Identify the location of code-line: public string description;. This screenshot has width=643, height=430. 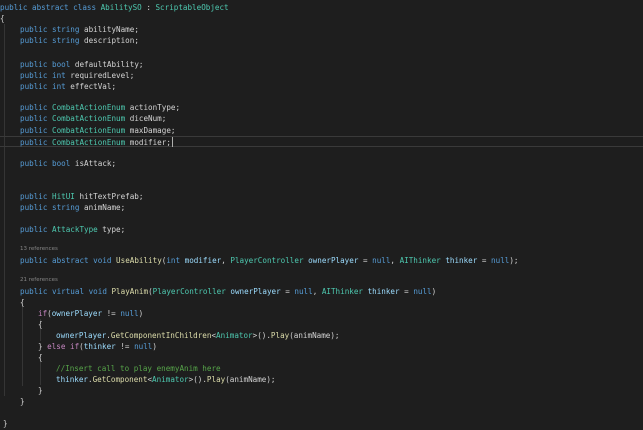
(321, 40).